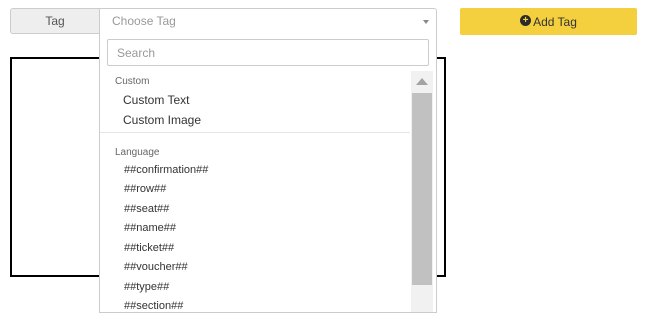 Image resolution: width=667 pixels, height=313 pixels. Describe the element at coordinates (422, 189) in the screenshot. I see `scroll-thumb` at that location.